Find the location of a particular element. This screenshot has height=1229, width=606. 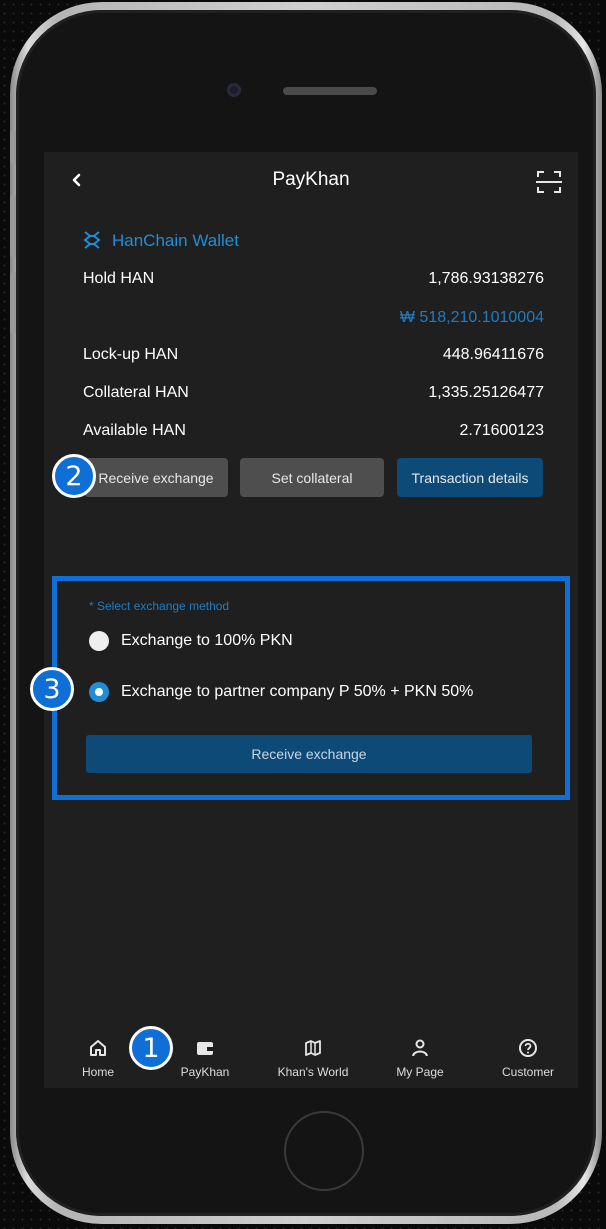

radio-unselected-icon is located at coordinates (99, 641).